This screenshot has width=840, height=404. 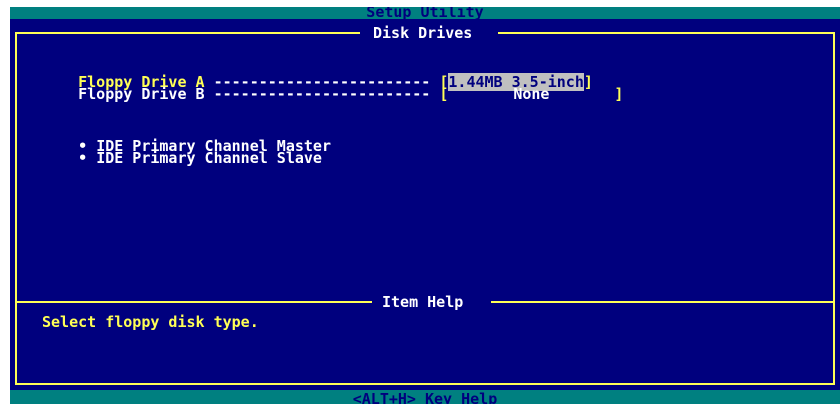 I want to click on help-divider-left, so click(x=193, y=302).